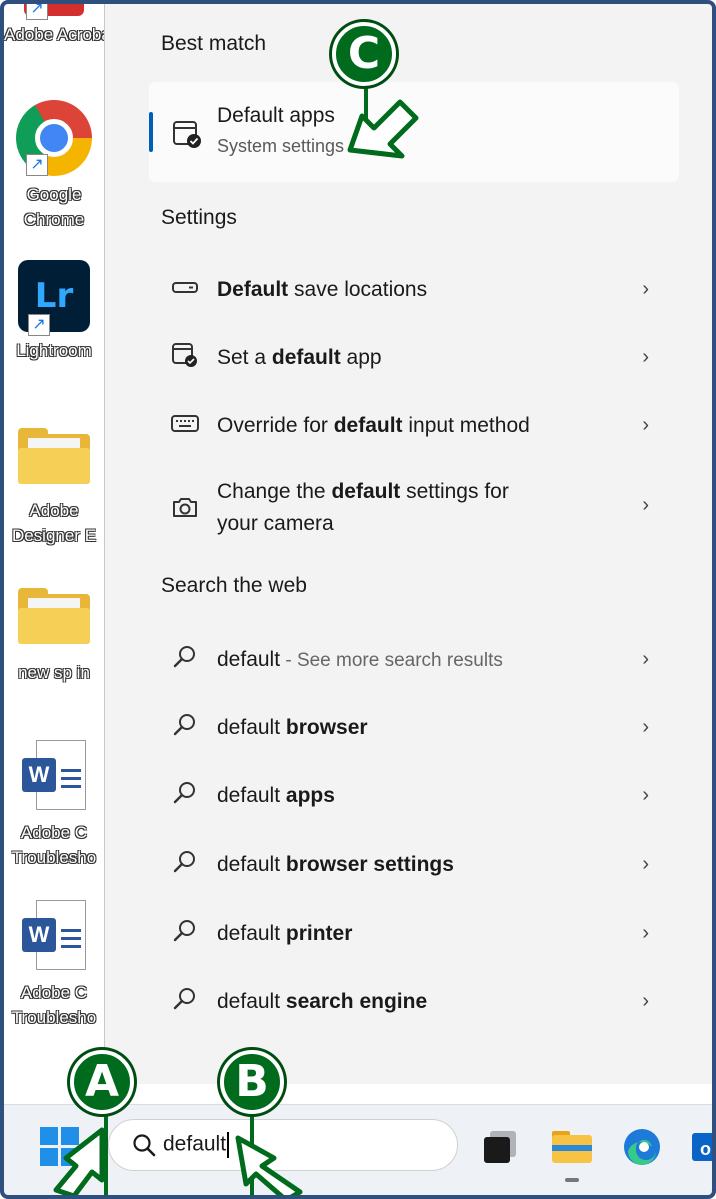  Describe the element at coordinates (322, 1001) in the screenshot. I see `web-result-label: default search engine` at that location.